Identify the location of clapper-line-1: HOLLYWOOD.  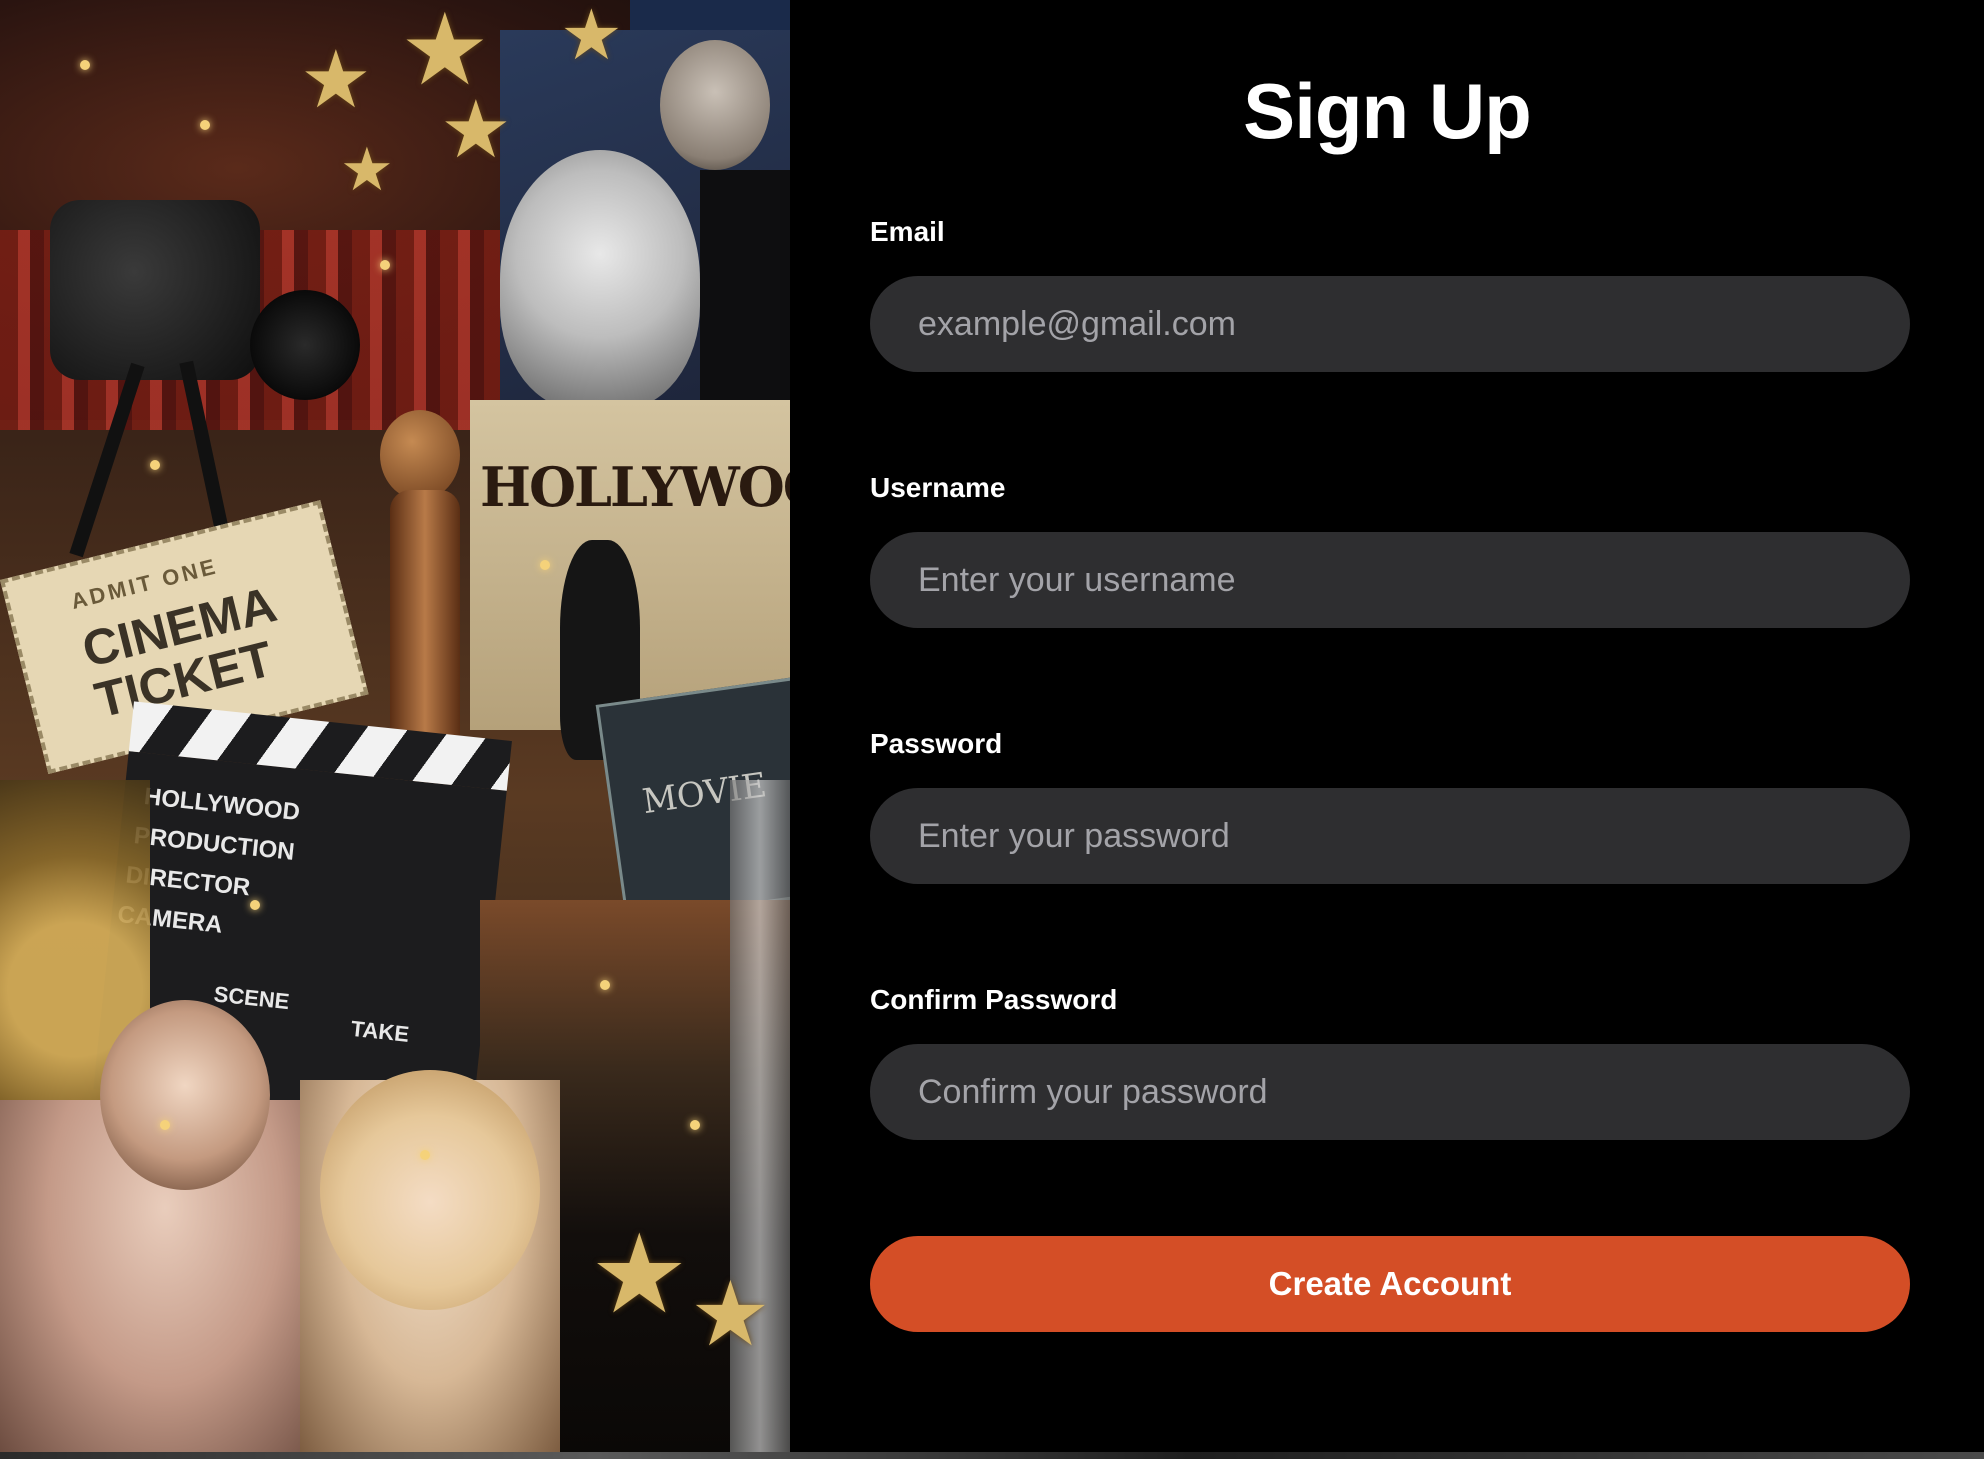
(222, 804).